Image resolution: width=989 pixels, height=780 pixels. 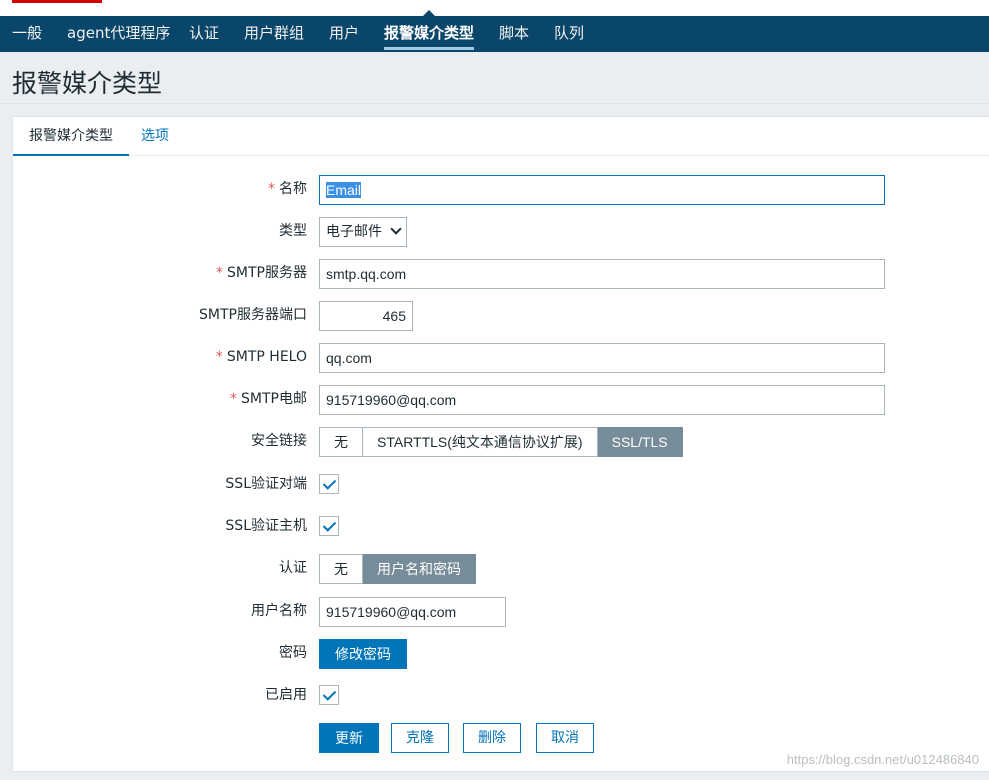 I want to click on change-password-button: 修改密码, so click(x=363, y=654).